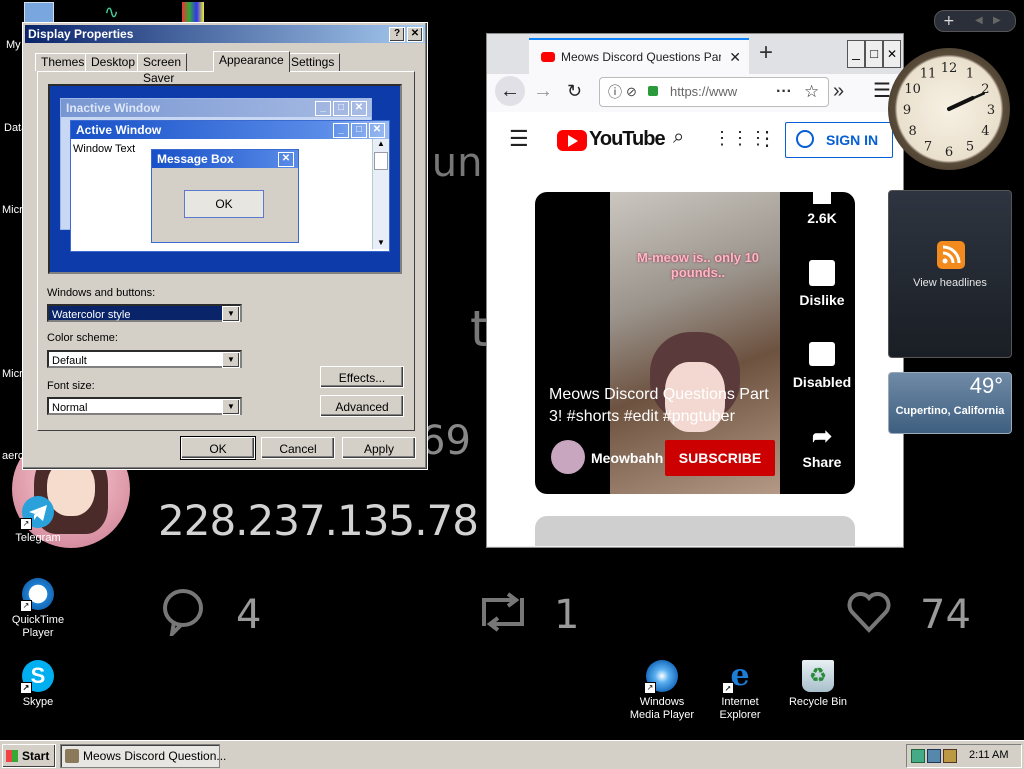 The width and height of the screenshot is (1024, 769). Describe the element at coordinates (678, 137) in the screenshot. I see `search-icon: ⌕` at that location.